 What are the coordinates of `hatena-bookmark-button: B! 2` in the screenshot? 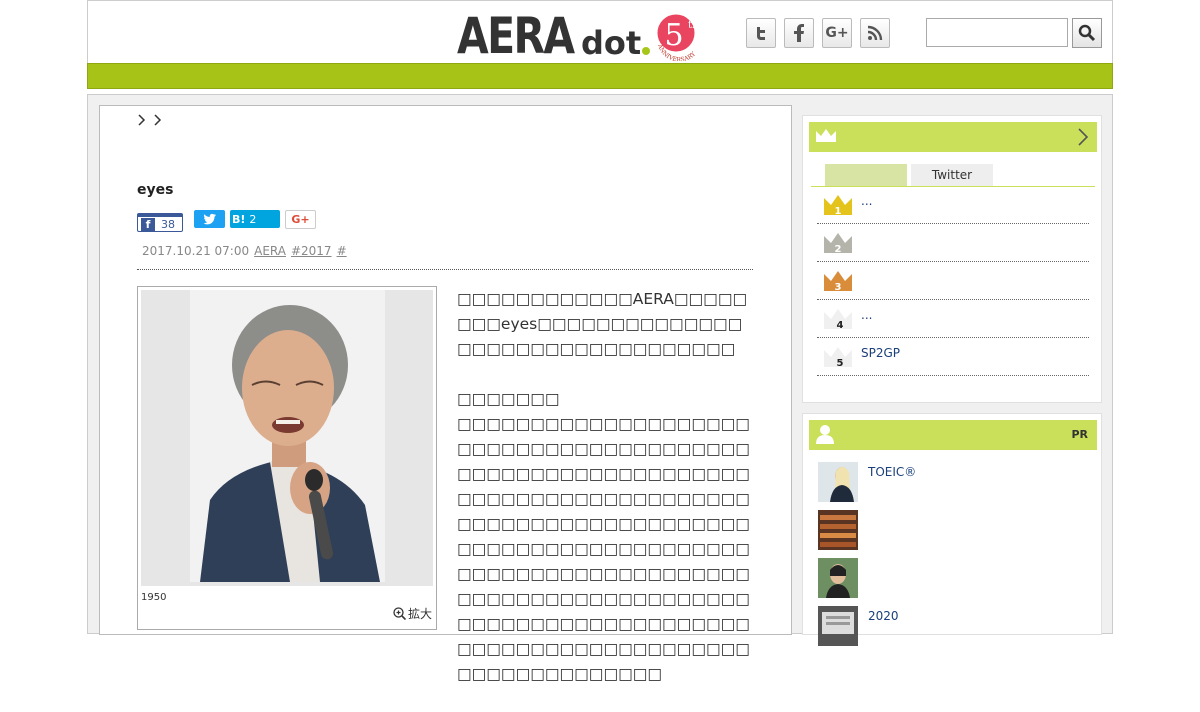 It's located at (255, 219).